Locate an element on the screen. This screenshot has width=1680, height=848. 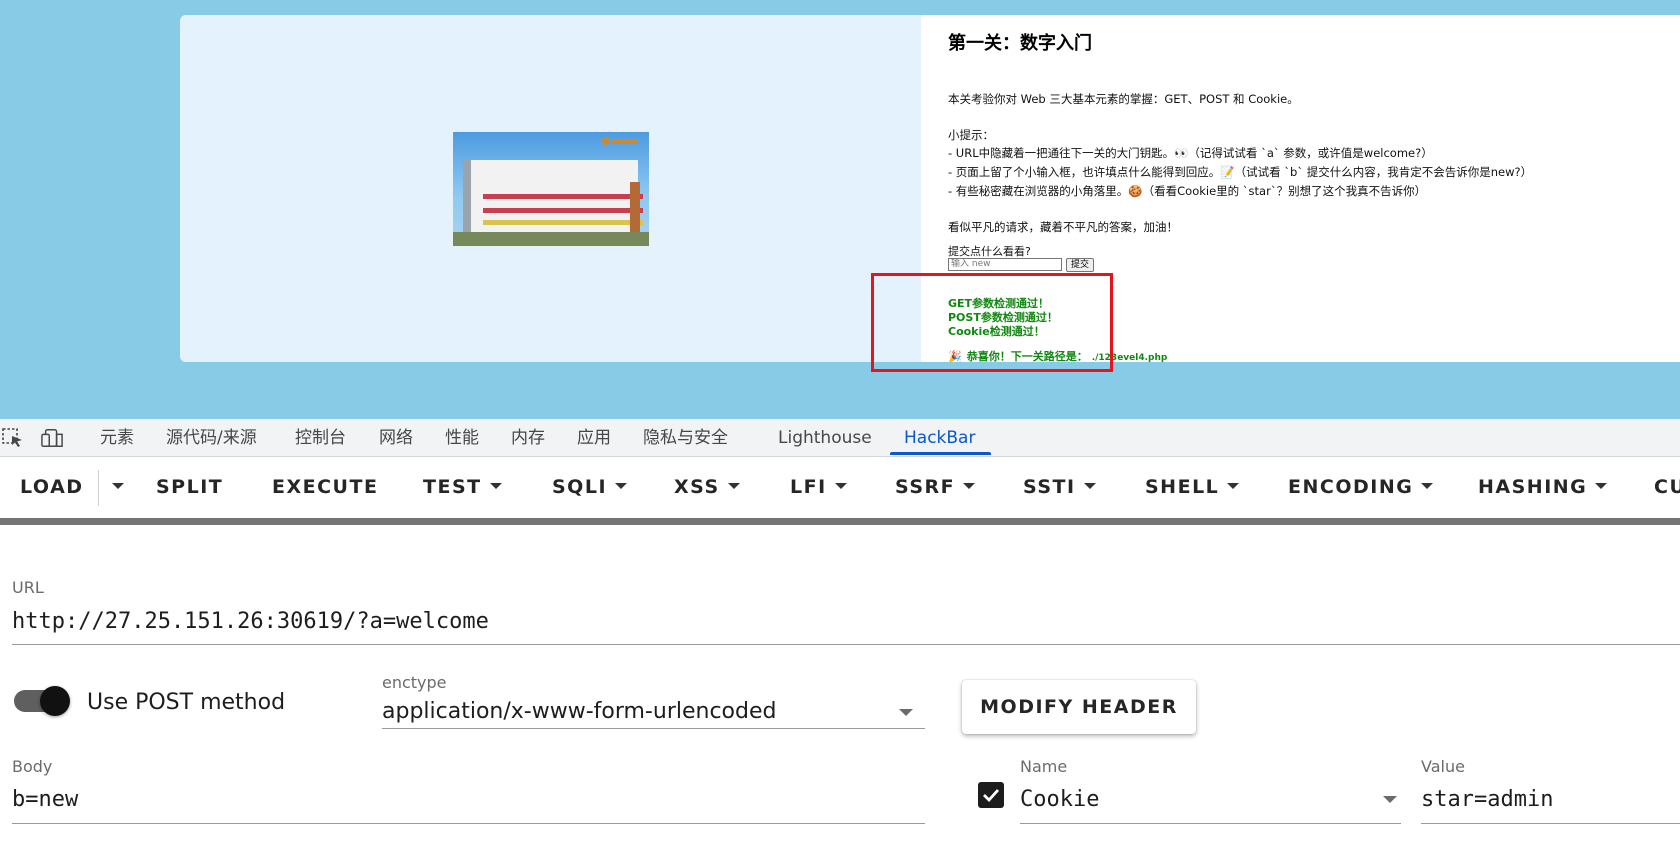
test-menu-button: TEST is located at coordinates (462, 487).